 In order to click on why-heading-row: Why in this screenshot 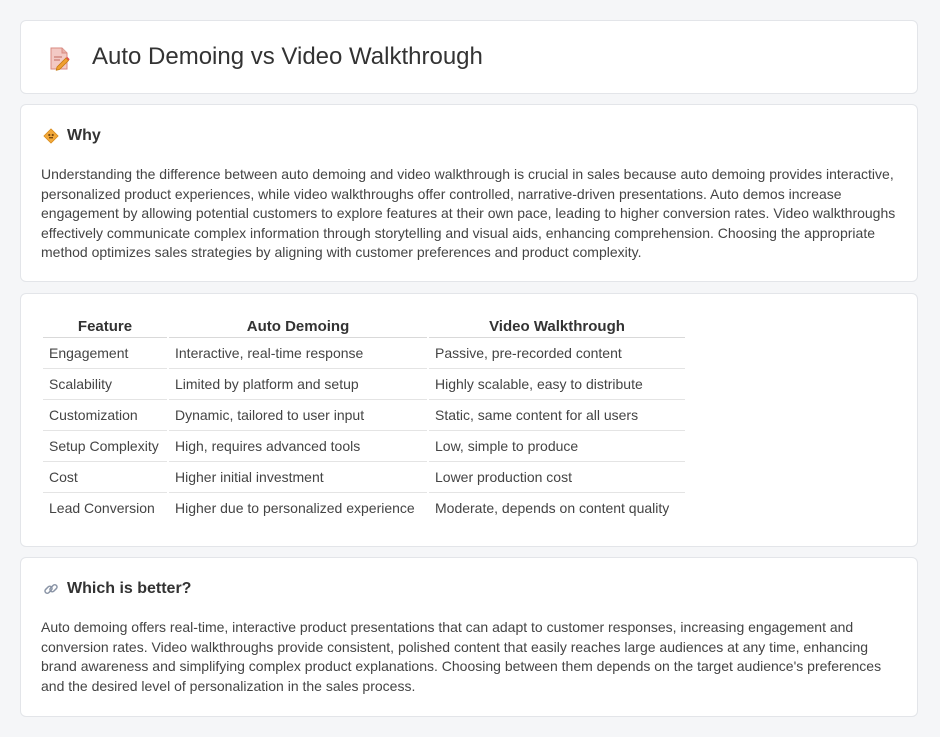, I will do `click(72, 136)`.